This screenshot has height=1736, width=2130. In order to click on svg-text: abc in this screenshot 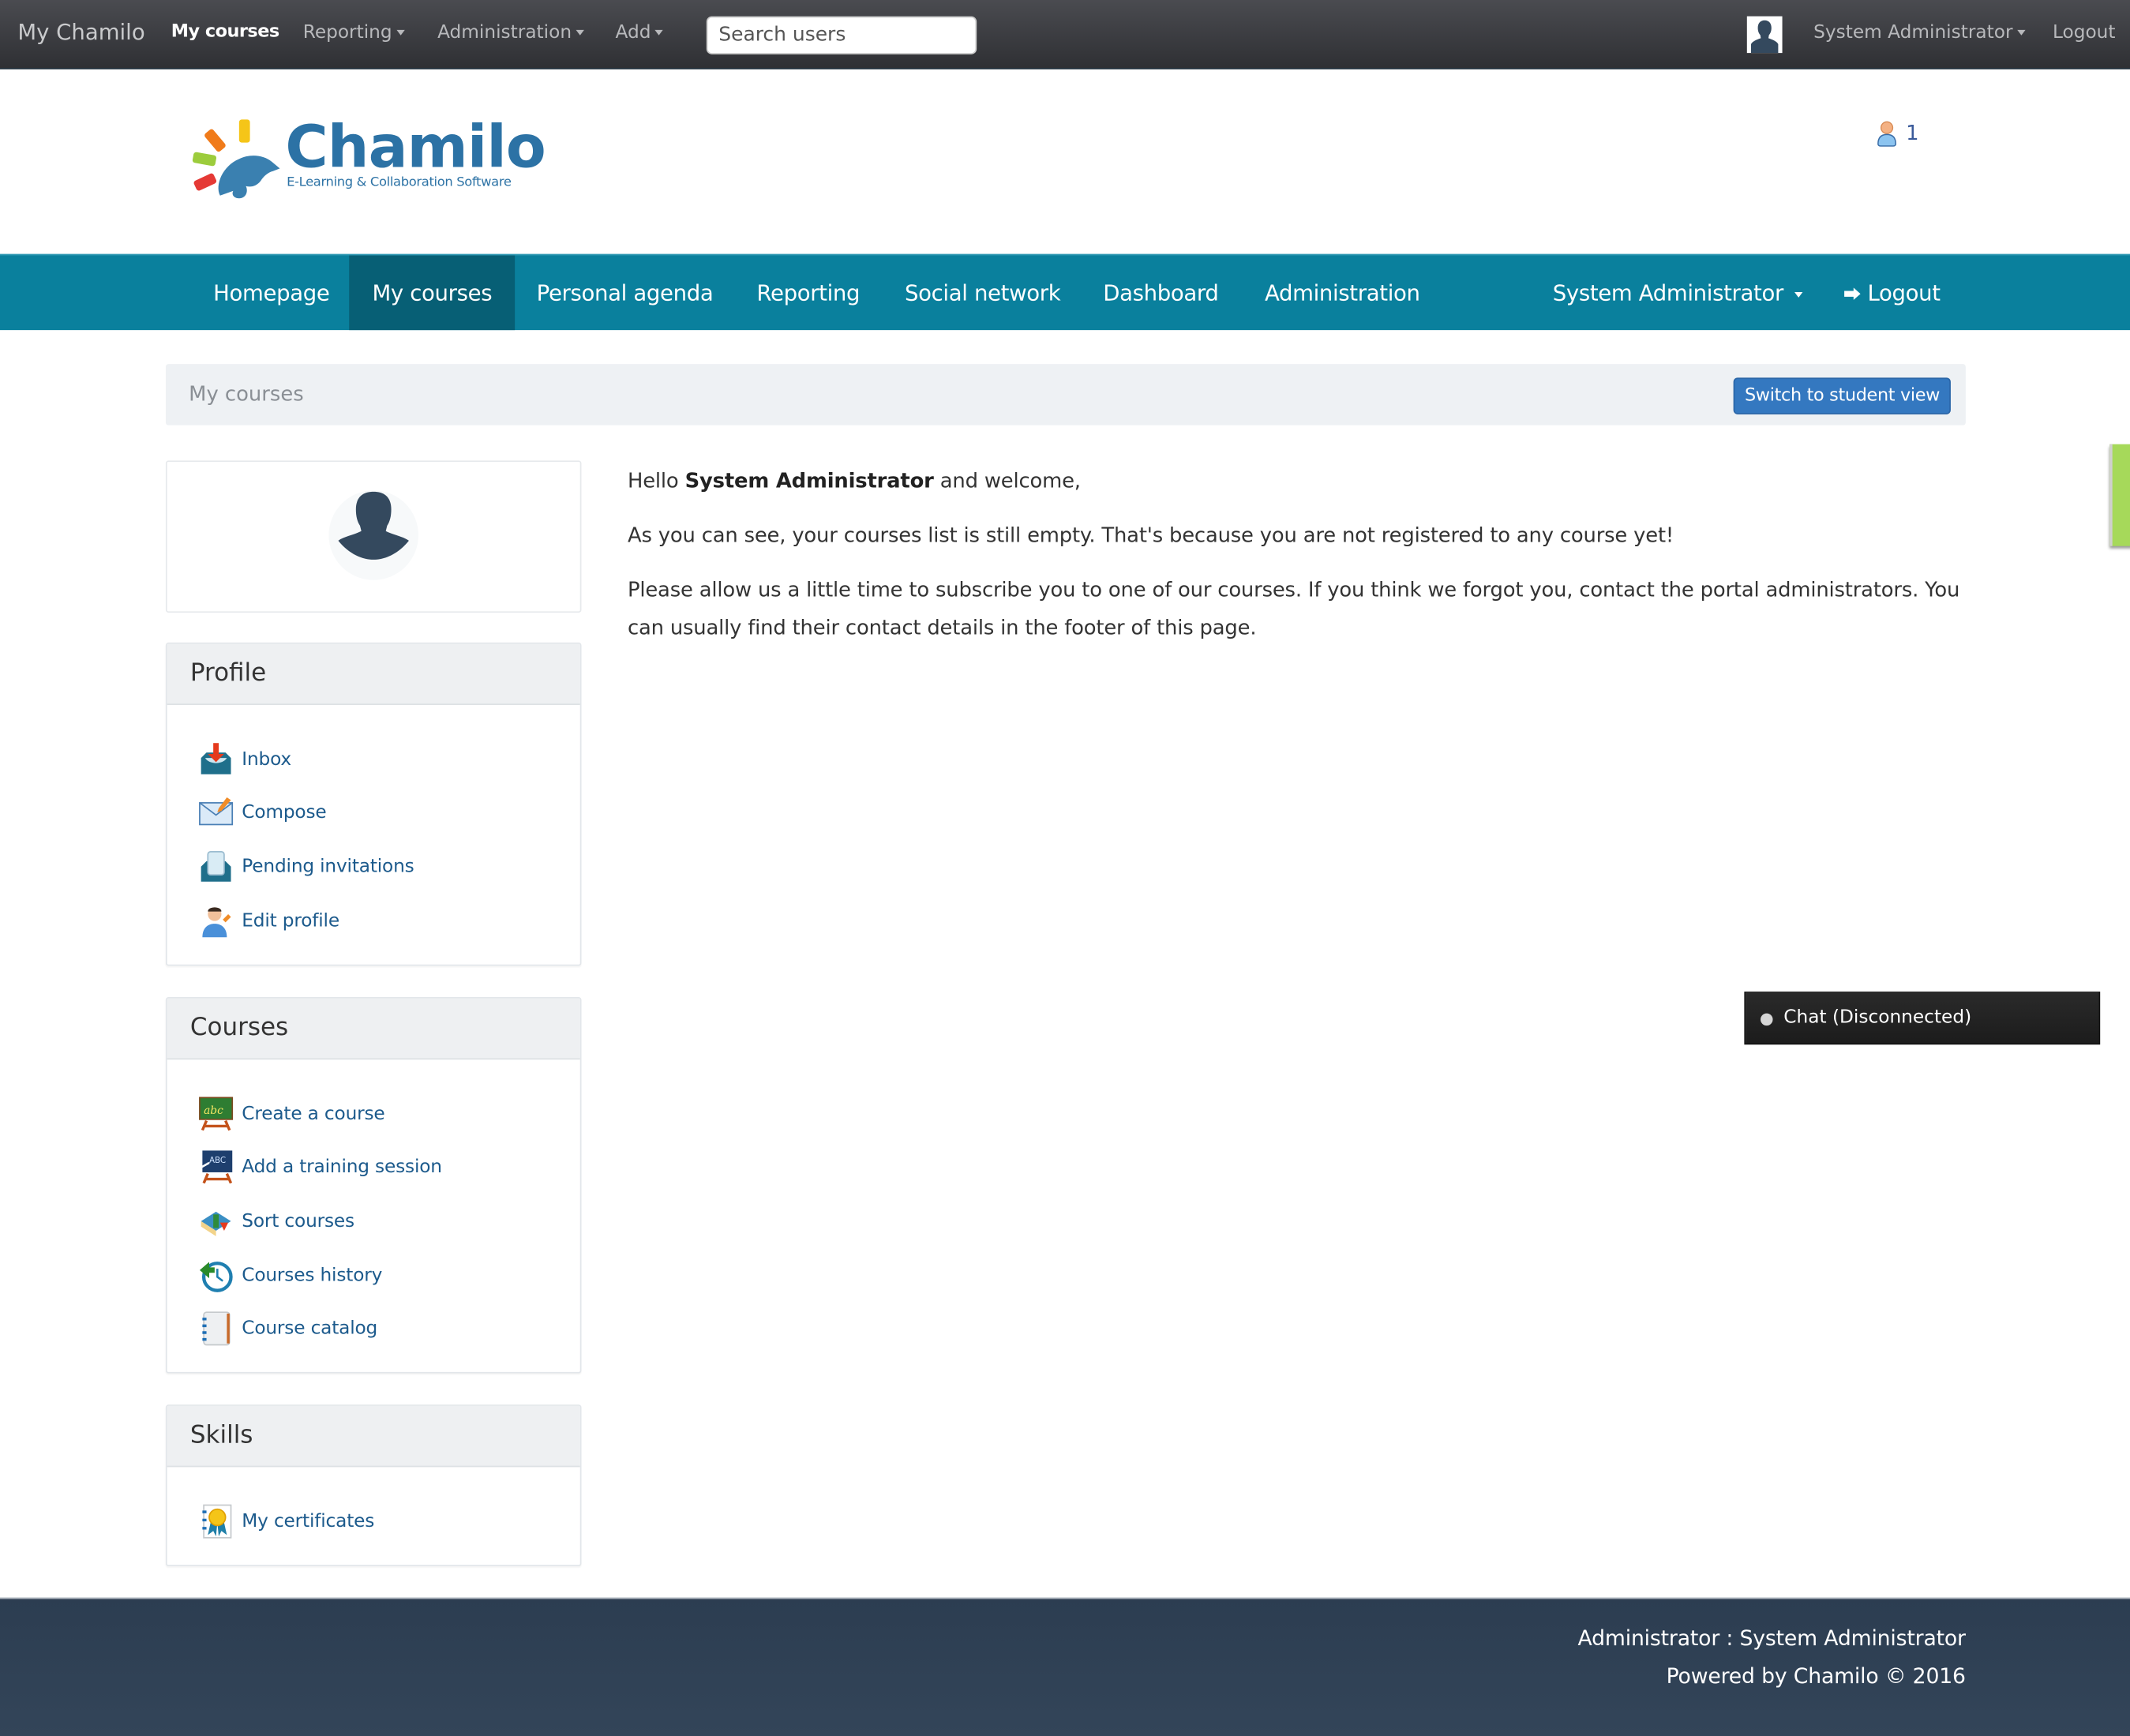, I will do `click(213, 1110)`.